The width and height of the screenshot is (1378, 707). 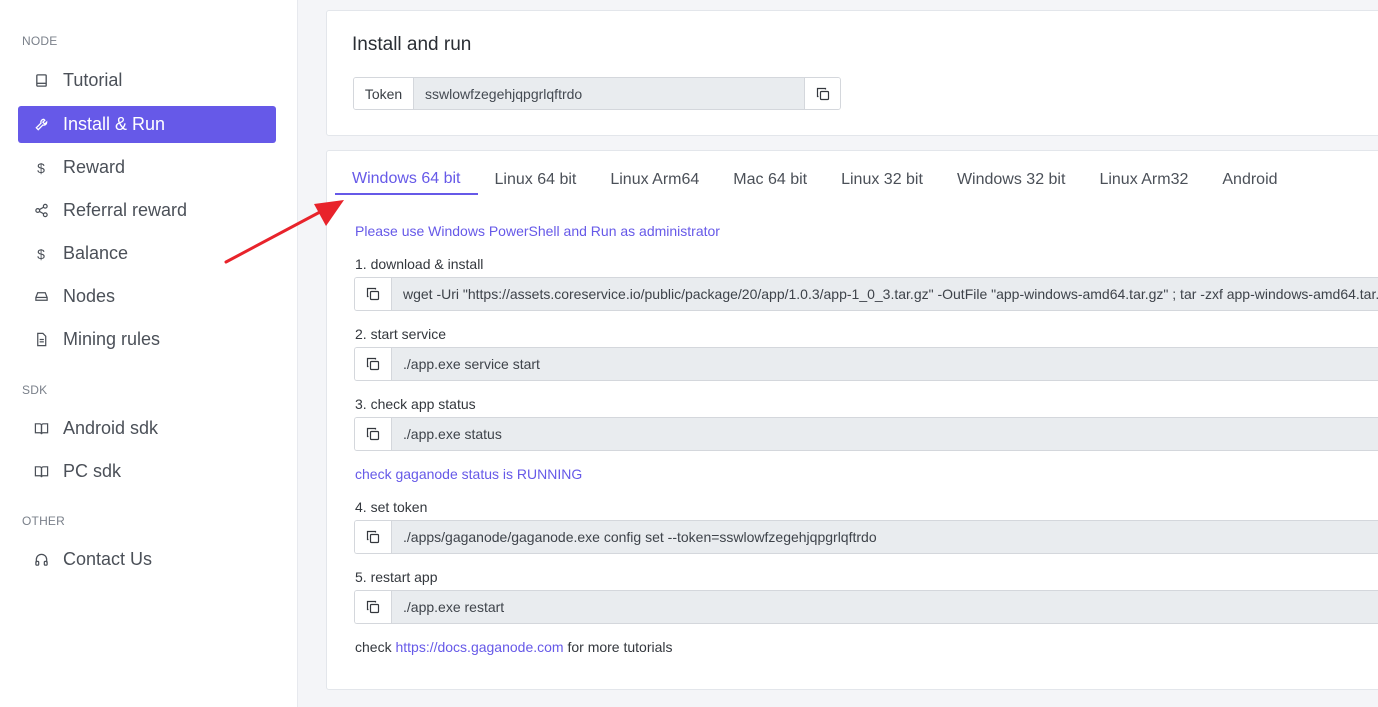 What do you see at coordinates (40, 41) in the screenshot?
I see `section-label-node: NODE` at bounding box center [40, 41].